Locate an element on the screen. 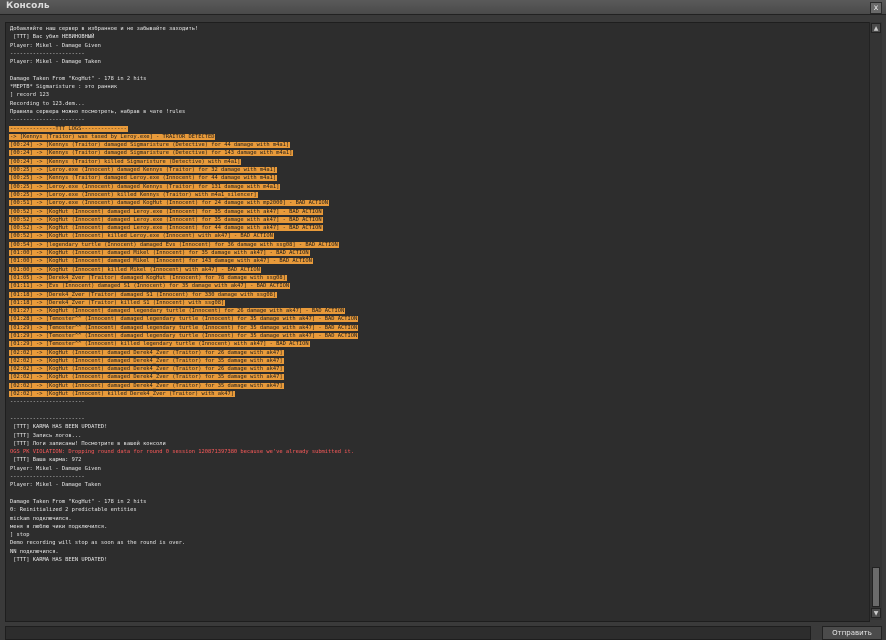  console-line: ] stop is located at coordinates (436, 535).